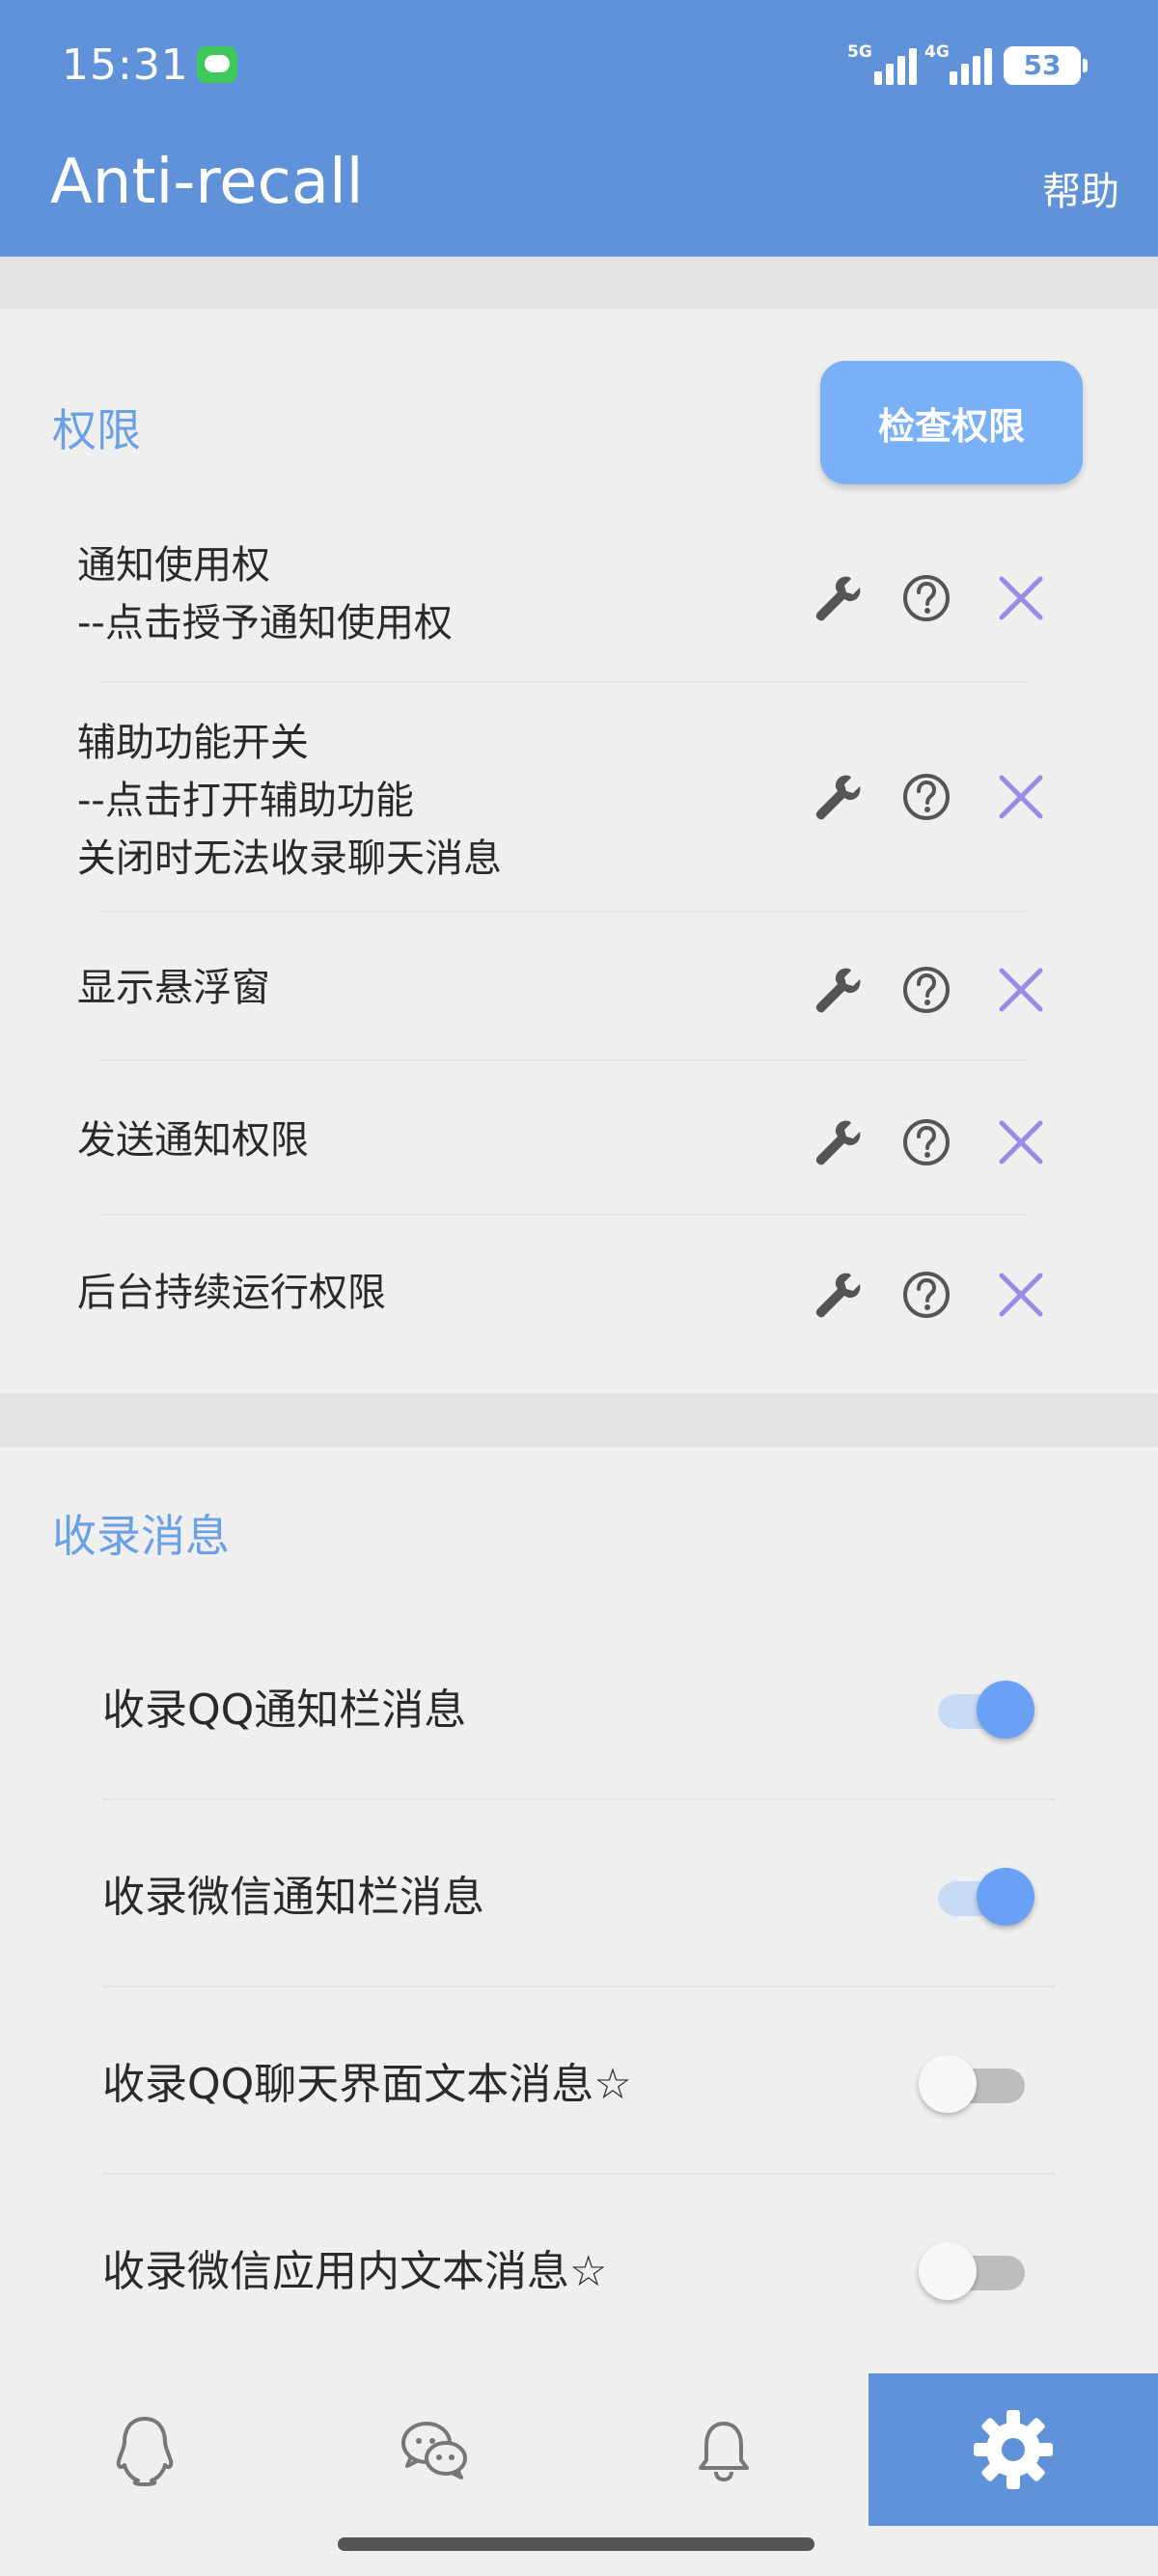 Image resolution: width=1158 pixels, height=2576 pixels. I want to click on record-label: 收录微信通知栏消息, so click(293, 1898).